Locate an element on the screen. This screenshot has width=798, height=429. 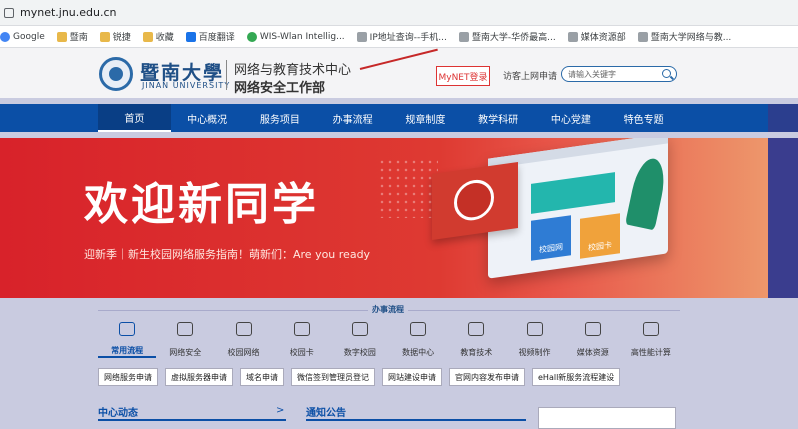
search-icon is located at coordinates (666, 73).